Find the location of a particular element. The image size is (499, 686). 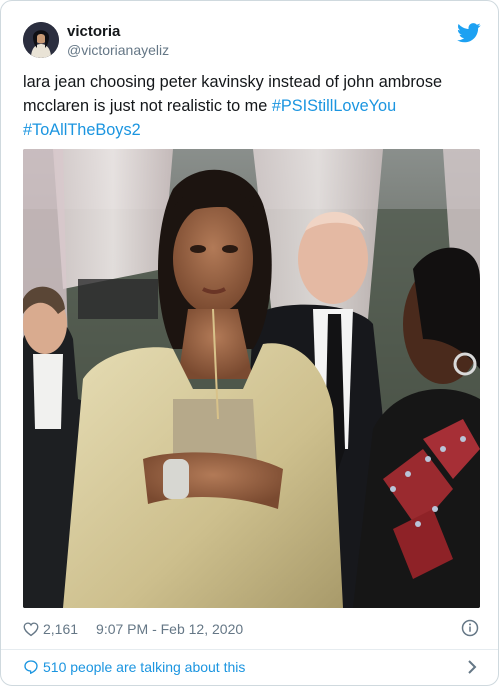

twitter-bird-icon is located at coordinates (469, 33).